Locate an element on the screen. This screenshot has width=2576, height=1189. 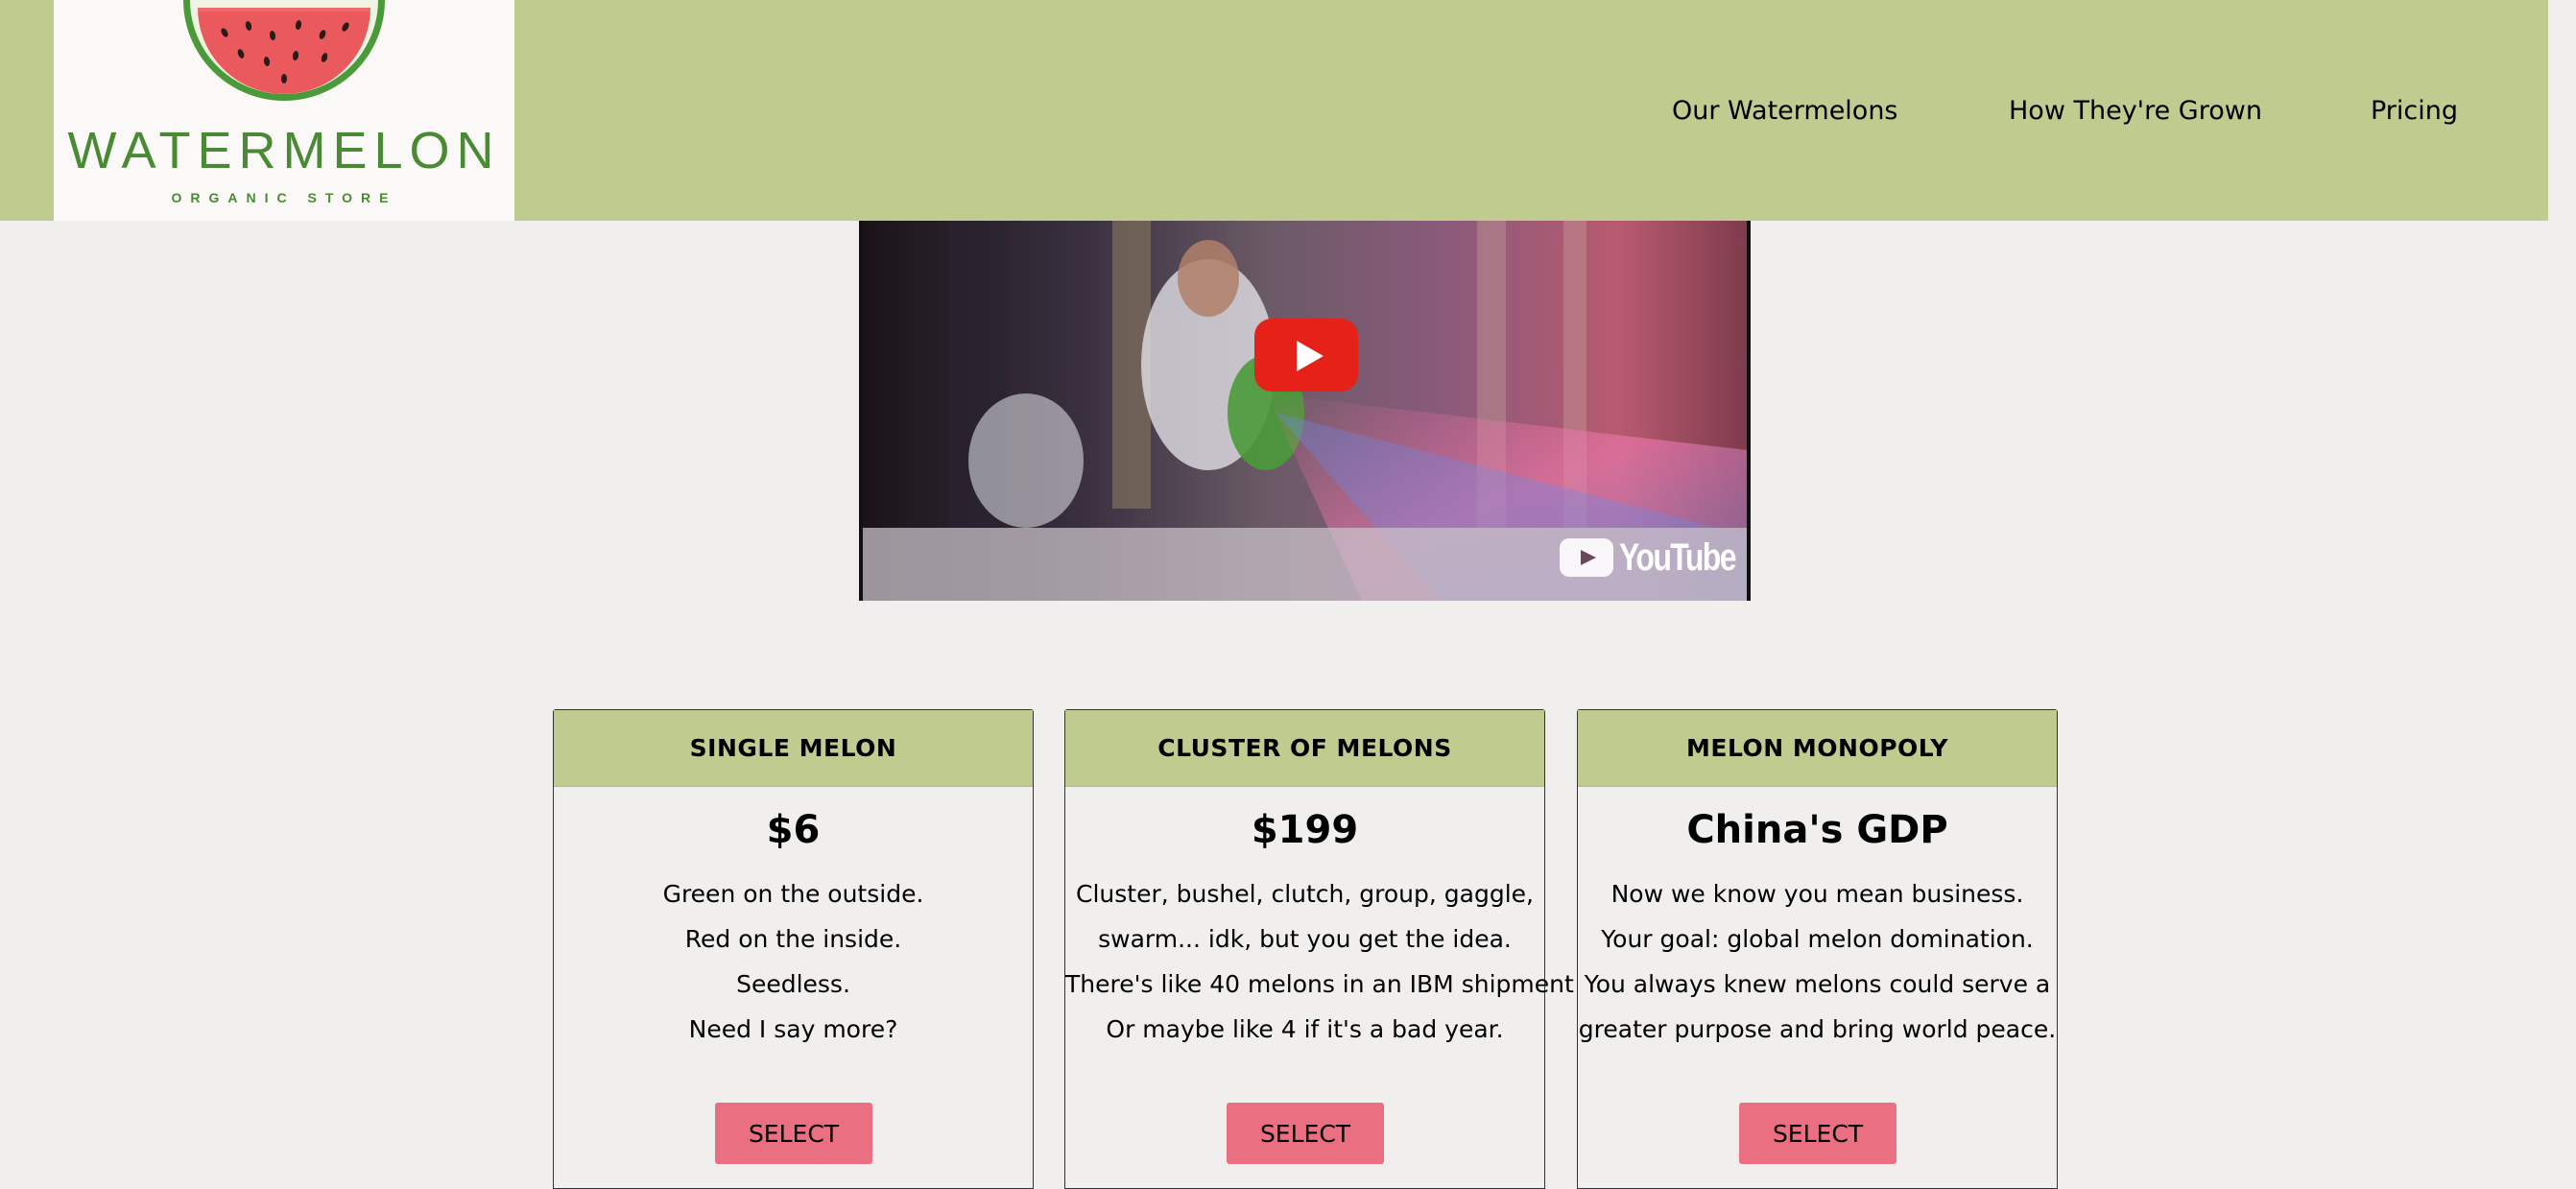
brand-tagline: ORGANIC STORE is located at coordinates (284, 197).